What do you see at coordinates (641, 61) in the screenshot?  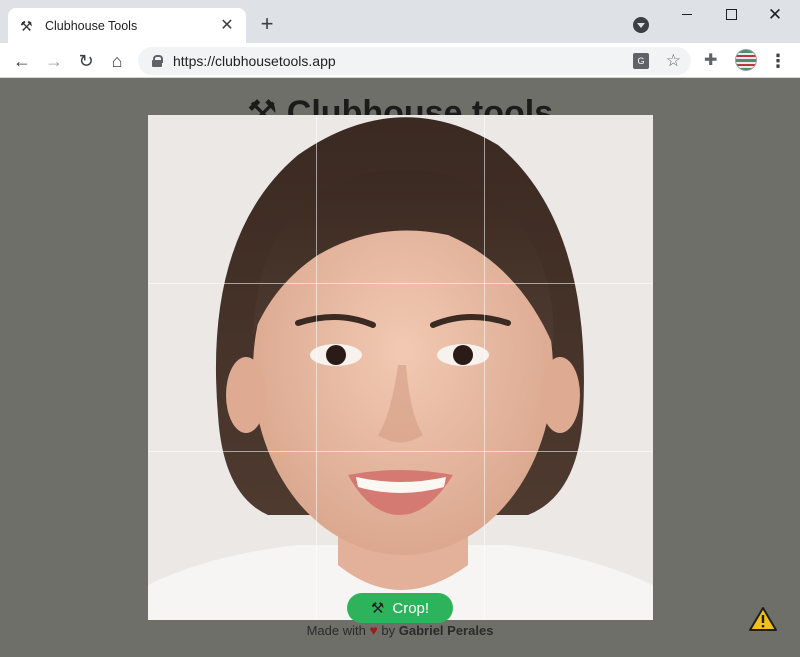 I see `translate-icon: G` at bounding box center [641, 61].